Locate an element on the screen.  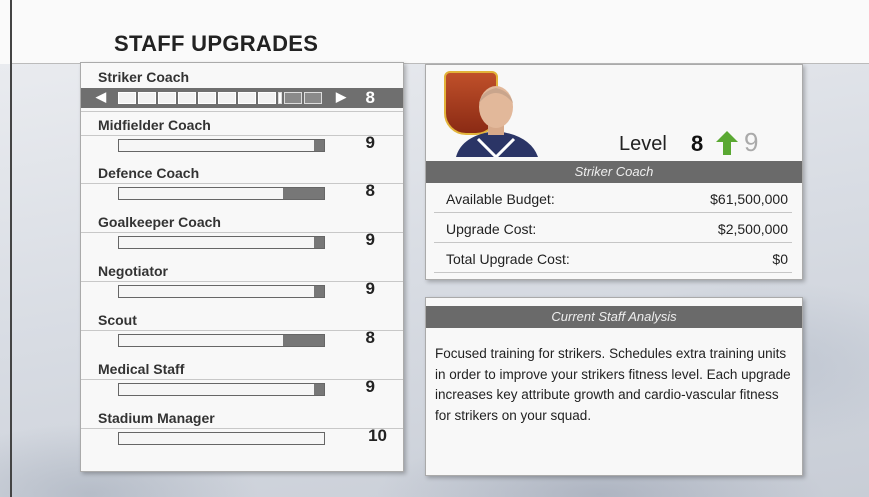
analysis-header: Current Staff Analysis is located at coordinates (614, 317).